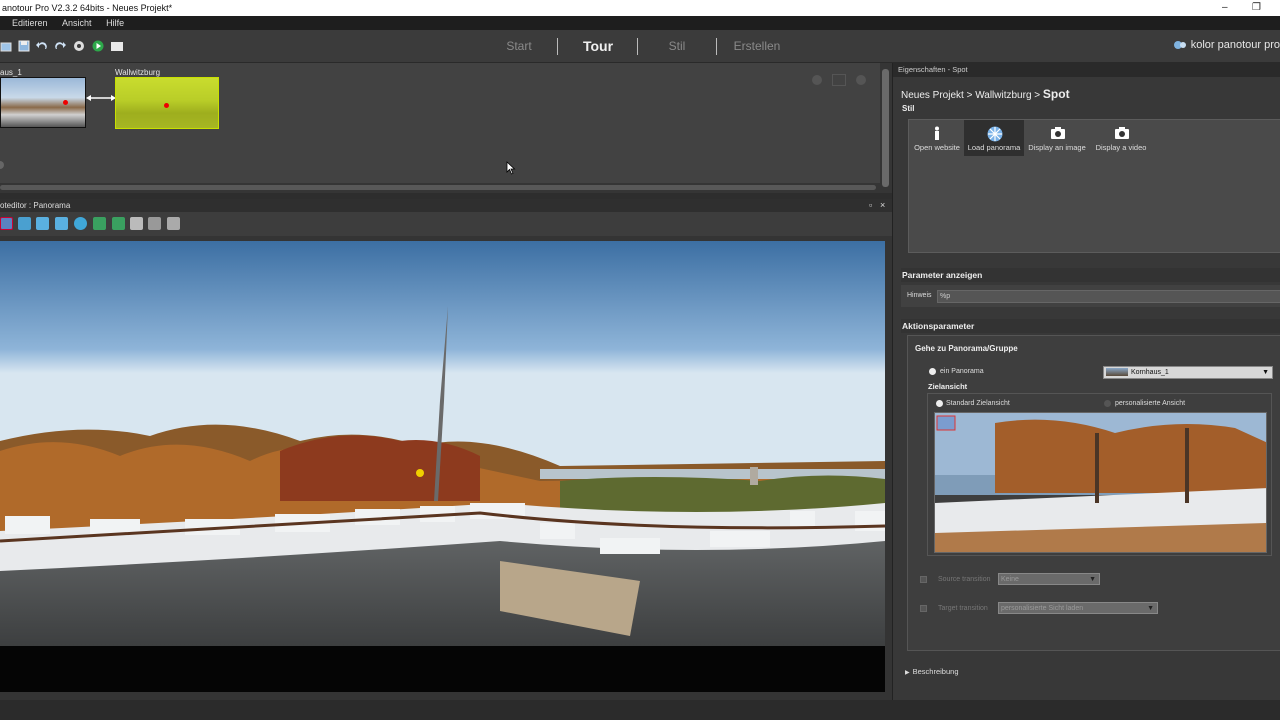  What do you see at coordinates (598, 46) in the screenshot?
I see `step-tour: Tour` at bounding box center [598, 46].